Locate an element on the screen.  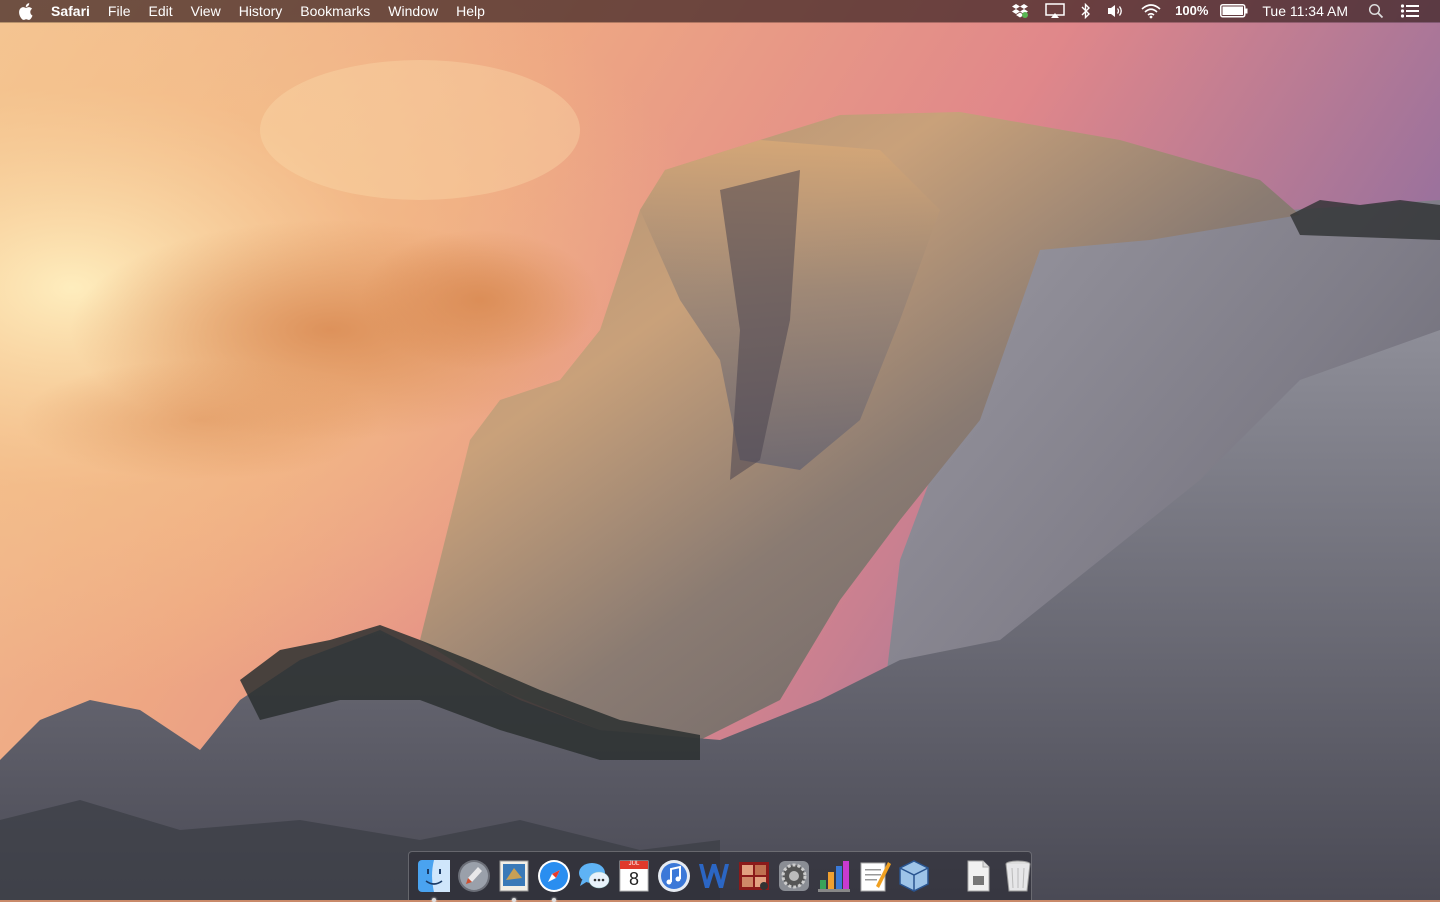
dock-numbers is located at coordinates (834, 876).